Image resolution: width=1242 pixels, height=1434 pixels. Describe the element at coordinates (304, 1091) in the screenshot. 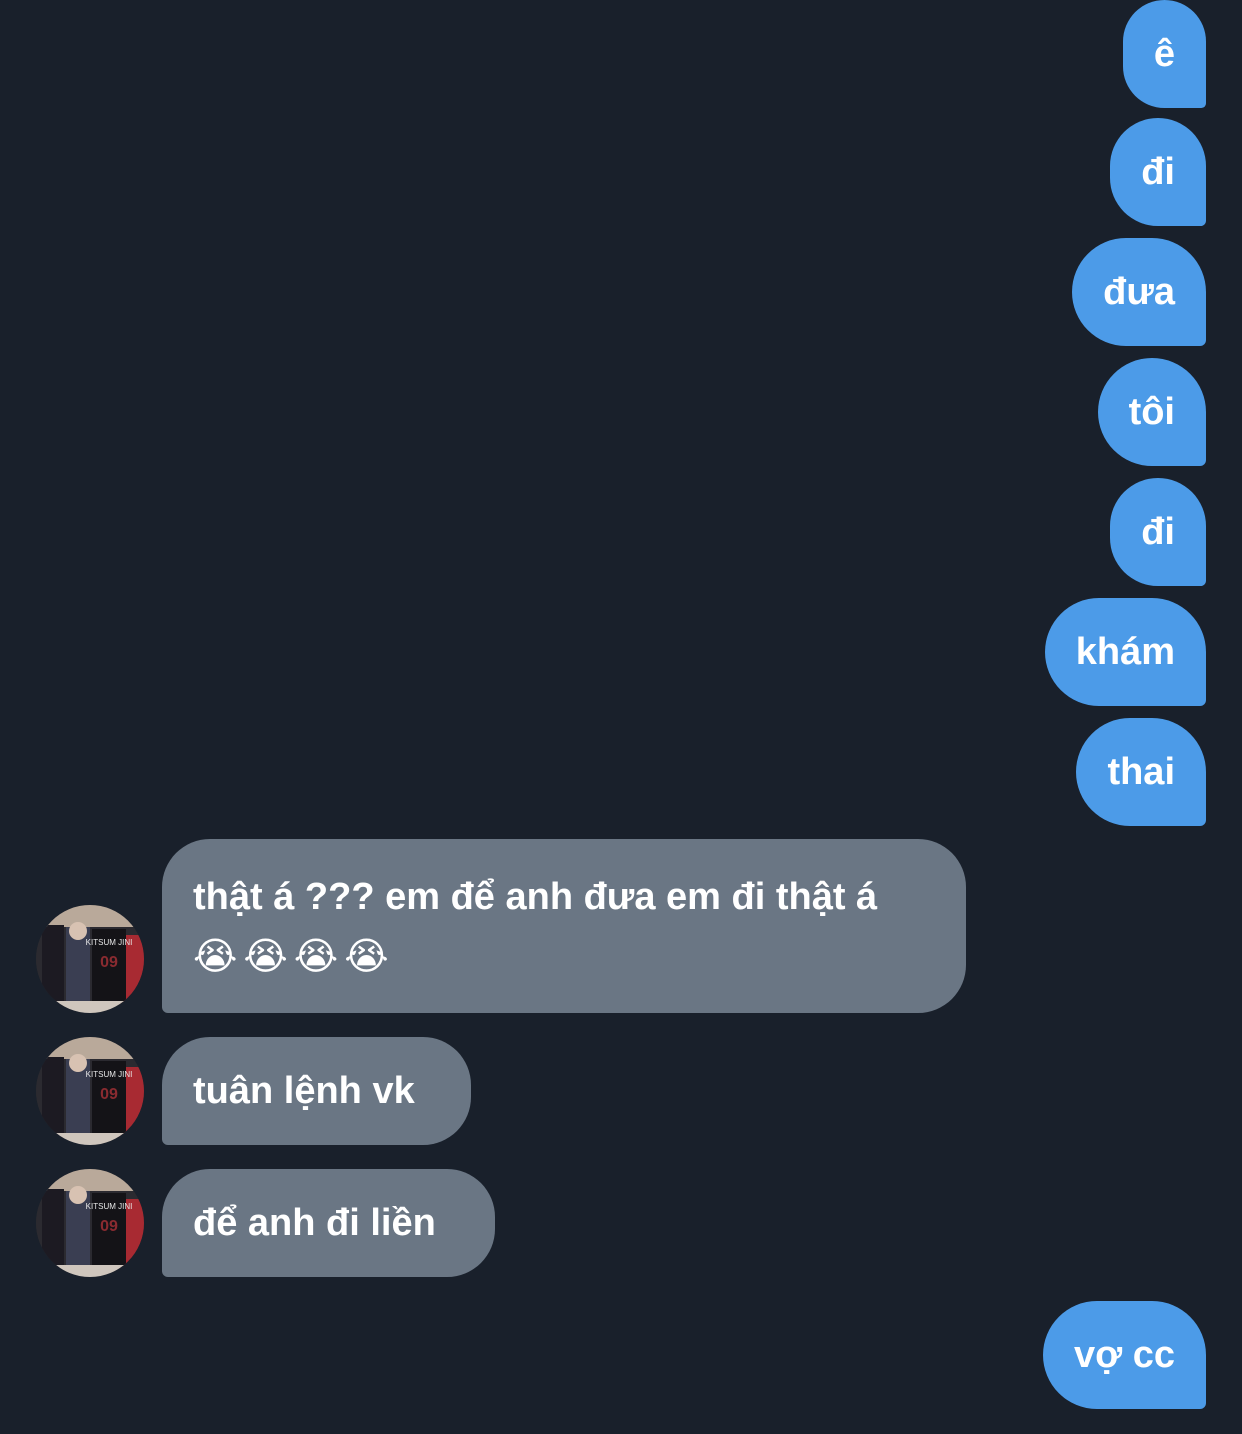

I see `message-text: tuân lệnh vk` at that location.